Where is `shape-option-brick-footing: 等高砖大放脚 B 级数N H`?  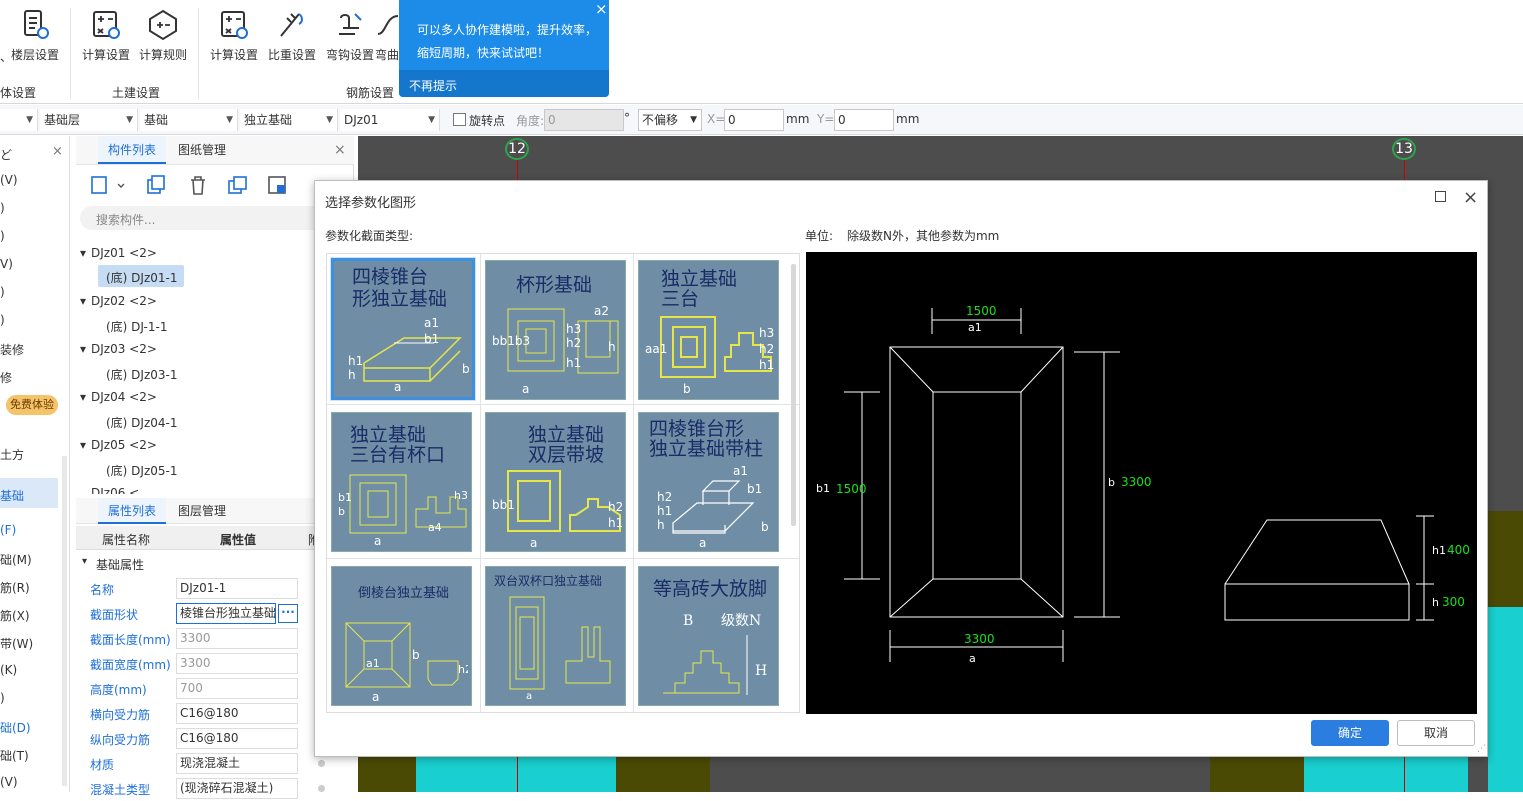 shape-option-brick-footing: 等高砖大放脚 B 级数N H is located at coordinates (708, 636).